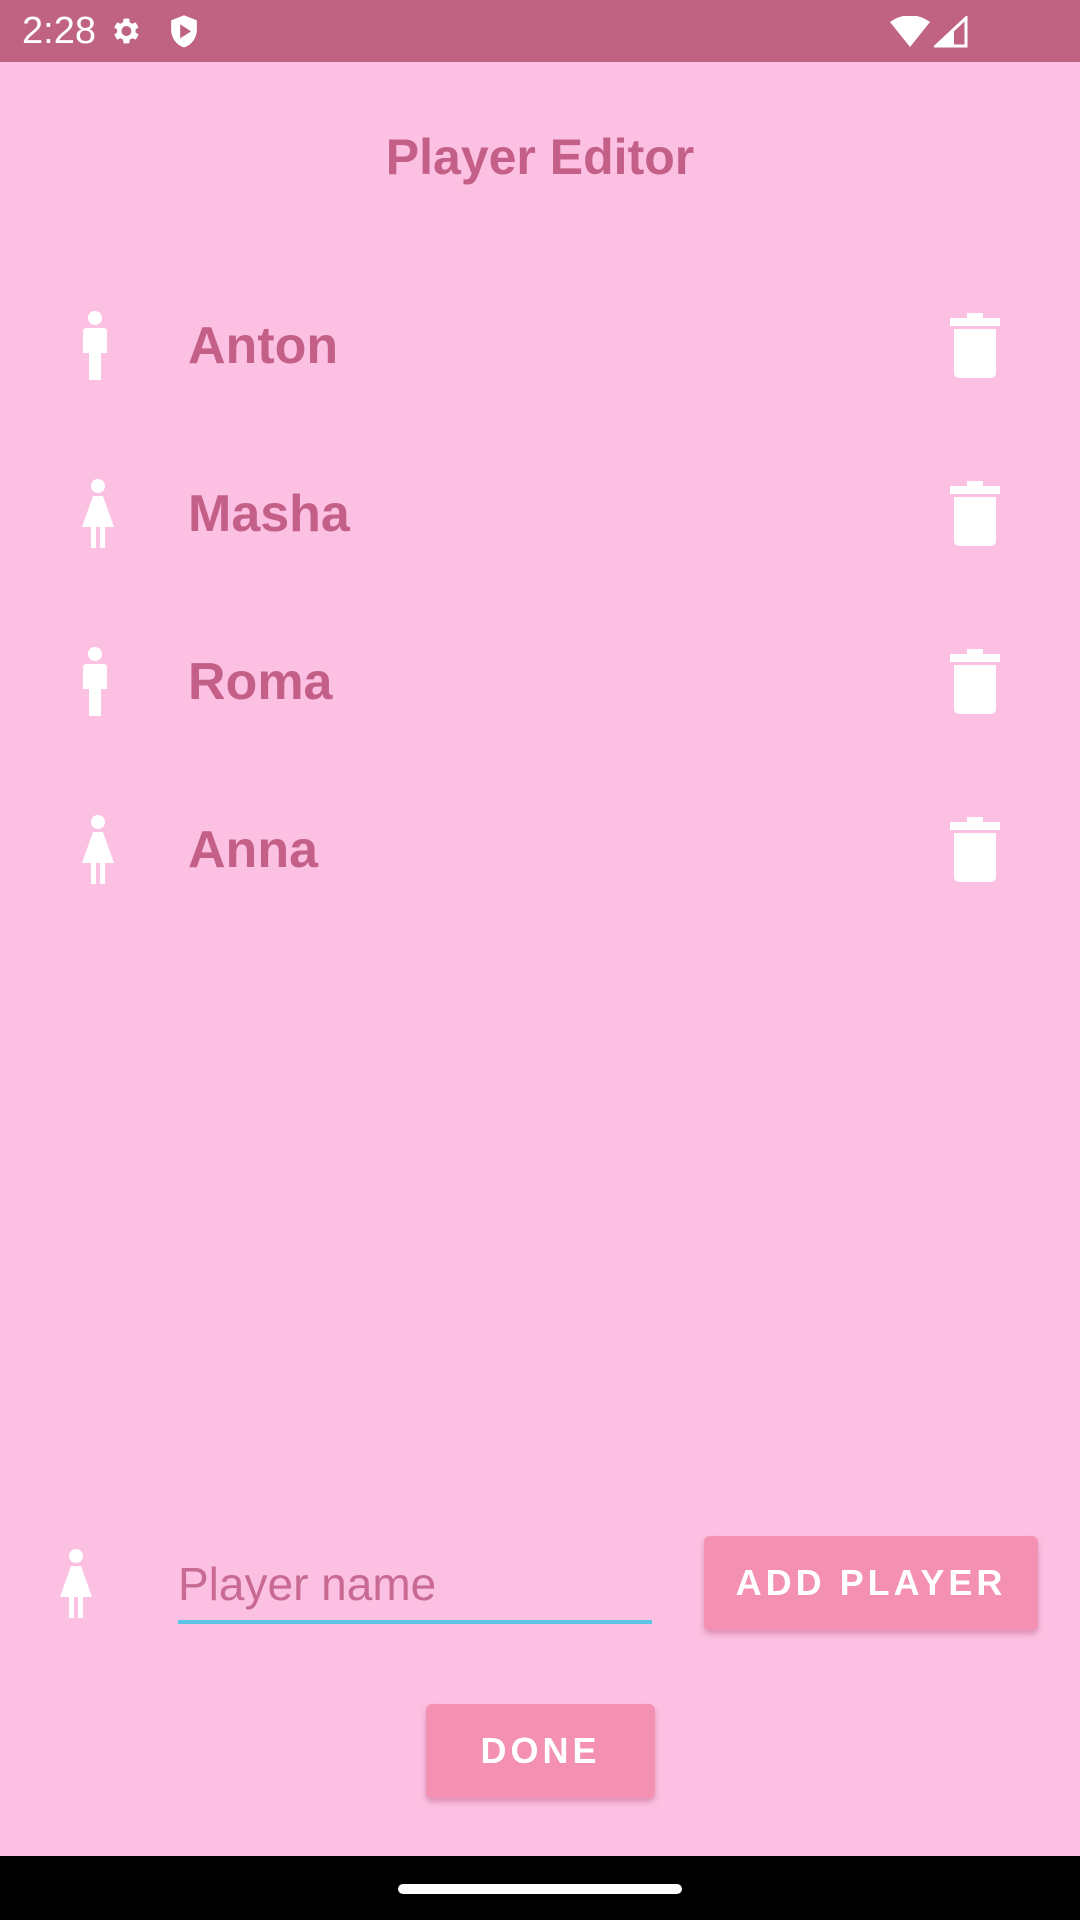 The image size is (1080, 1920). I want to click on add-player-button: ADD PLAYER, so click(871, 1583).